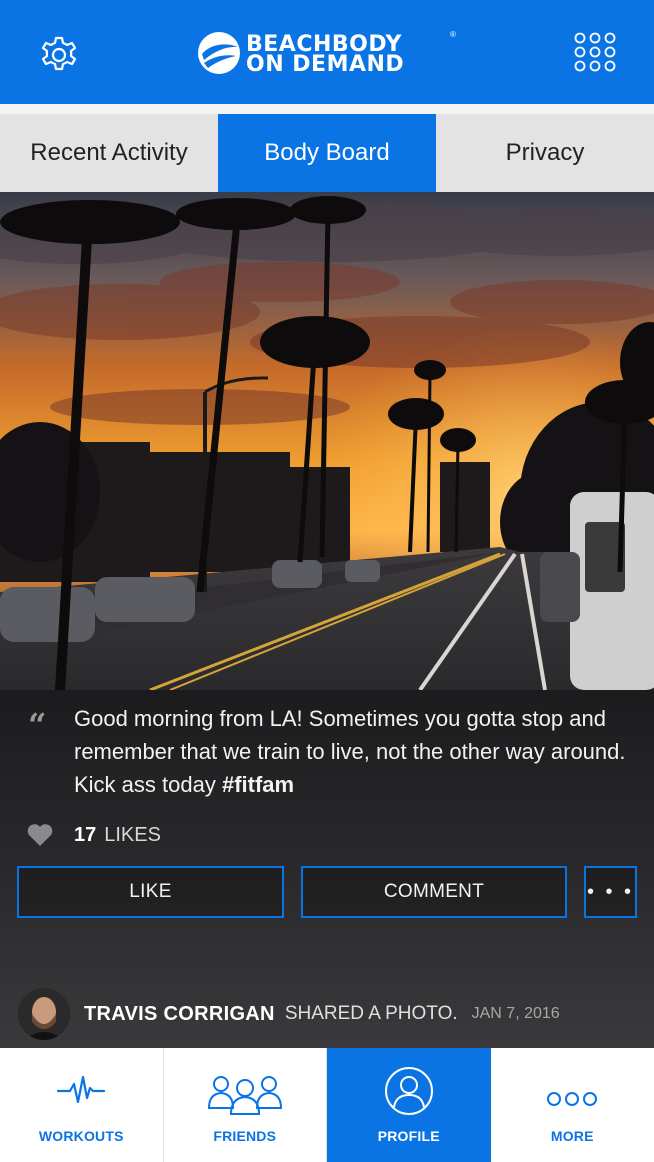 This screenshot has height=1162, width=654. I want to click on nav-friends: FRIENDS, so click(245, 1105).